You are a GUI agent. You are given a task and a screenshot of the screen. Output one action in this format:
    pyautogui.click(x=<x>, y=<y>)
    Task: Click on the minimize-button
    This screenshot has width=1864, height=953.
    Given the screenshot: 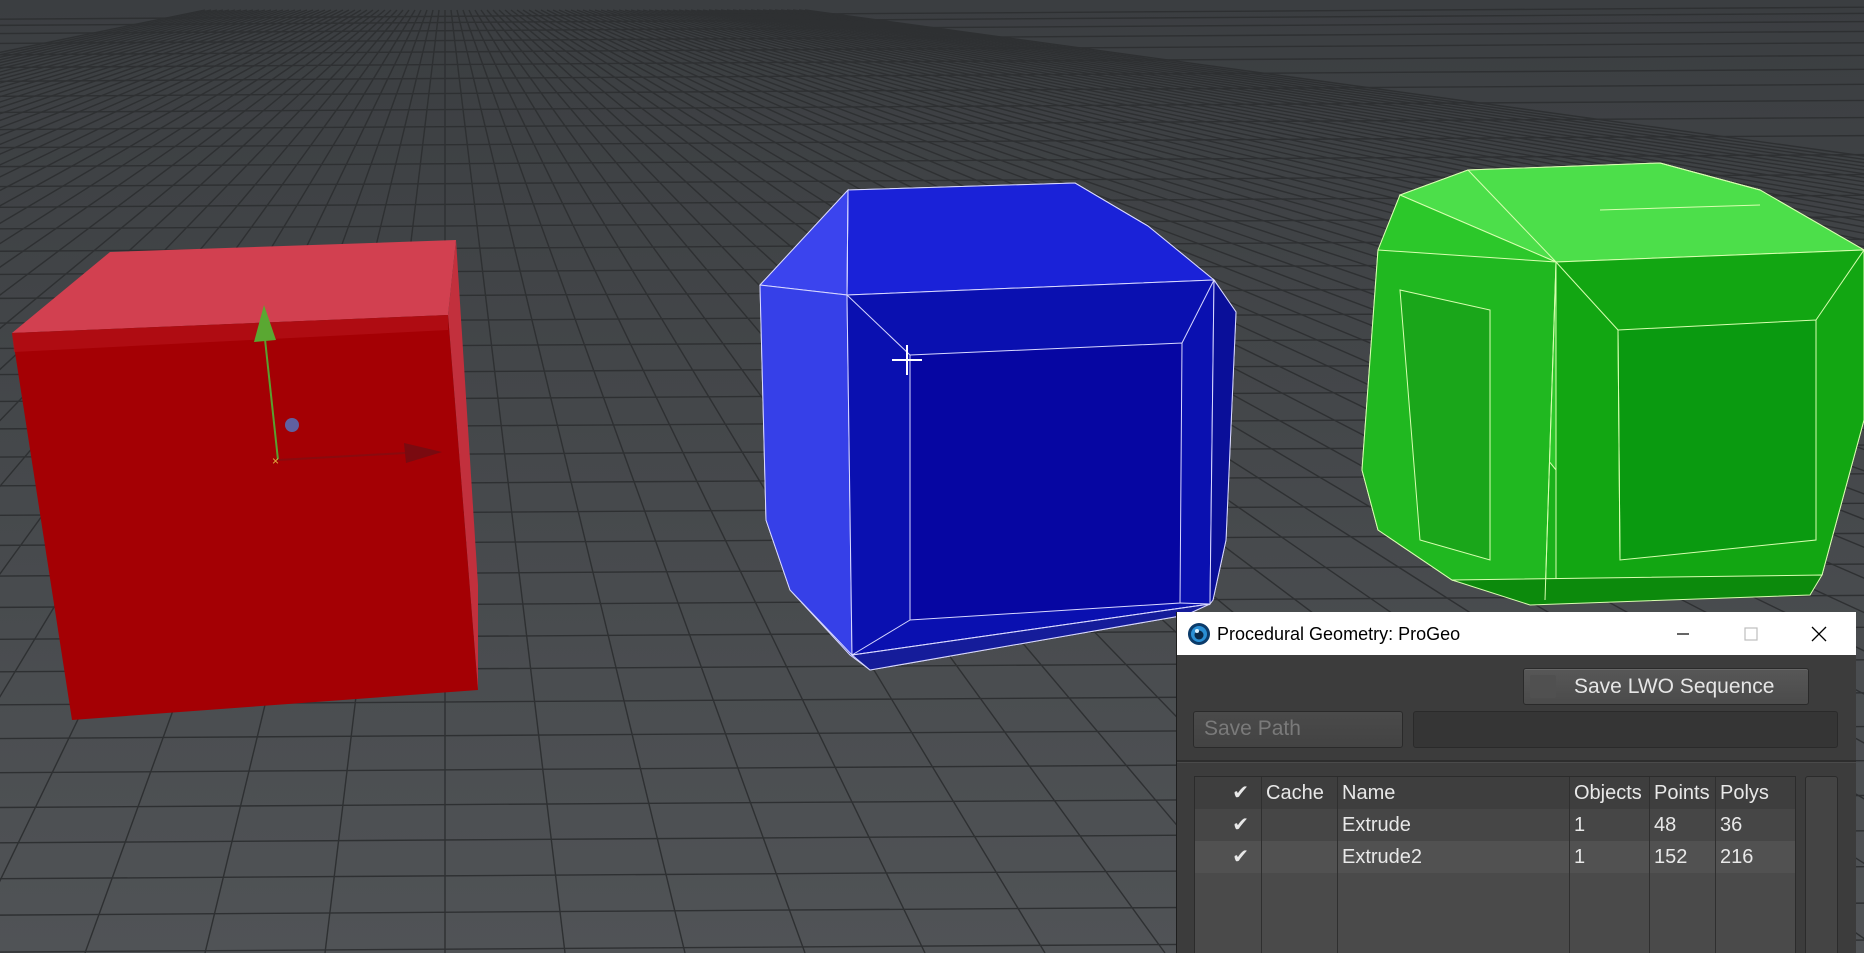 What is the action you would take?
    pyautogui.click(x=1683, y=633)
    